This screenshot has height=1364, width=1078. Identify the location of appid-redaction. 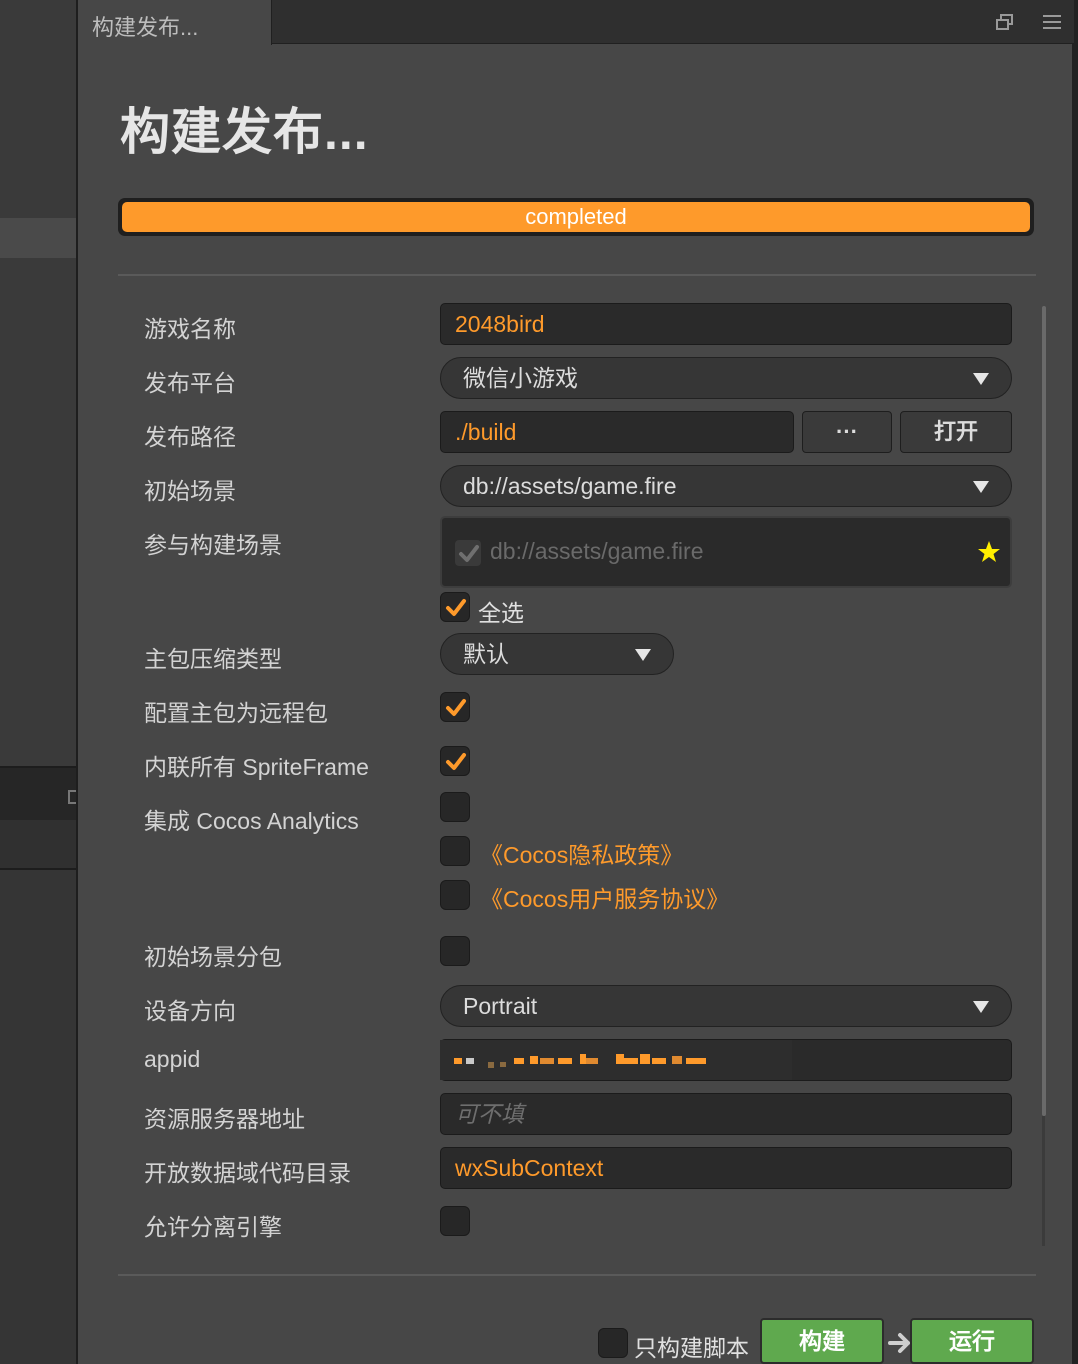
(616, 1060).